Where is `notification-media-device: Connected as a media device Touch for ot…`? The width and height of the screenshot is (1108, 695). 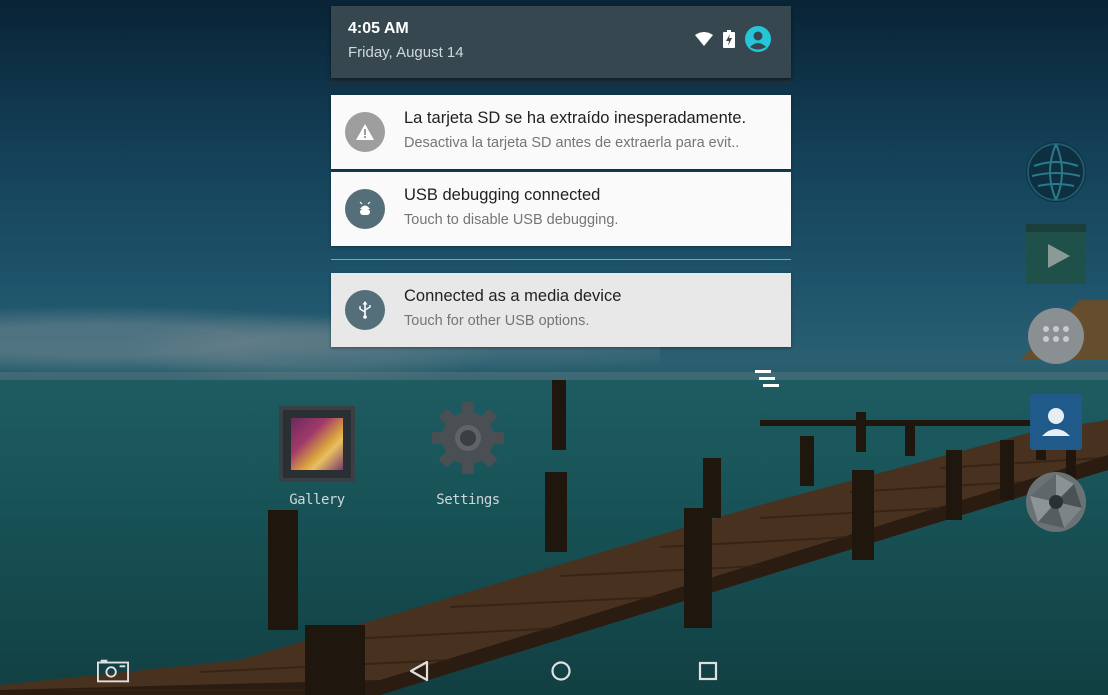
notification-media-device: Connected as a media device Touch for ot… is located at coordinates (561, 310).